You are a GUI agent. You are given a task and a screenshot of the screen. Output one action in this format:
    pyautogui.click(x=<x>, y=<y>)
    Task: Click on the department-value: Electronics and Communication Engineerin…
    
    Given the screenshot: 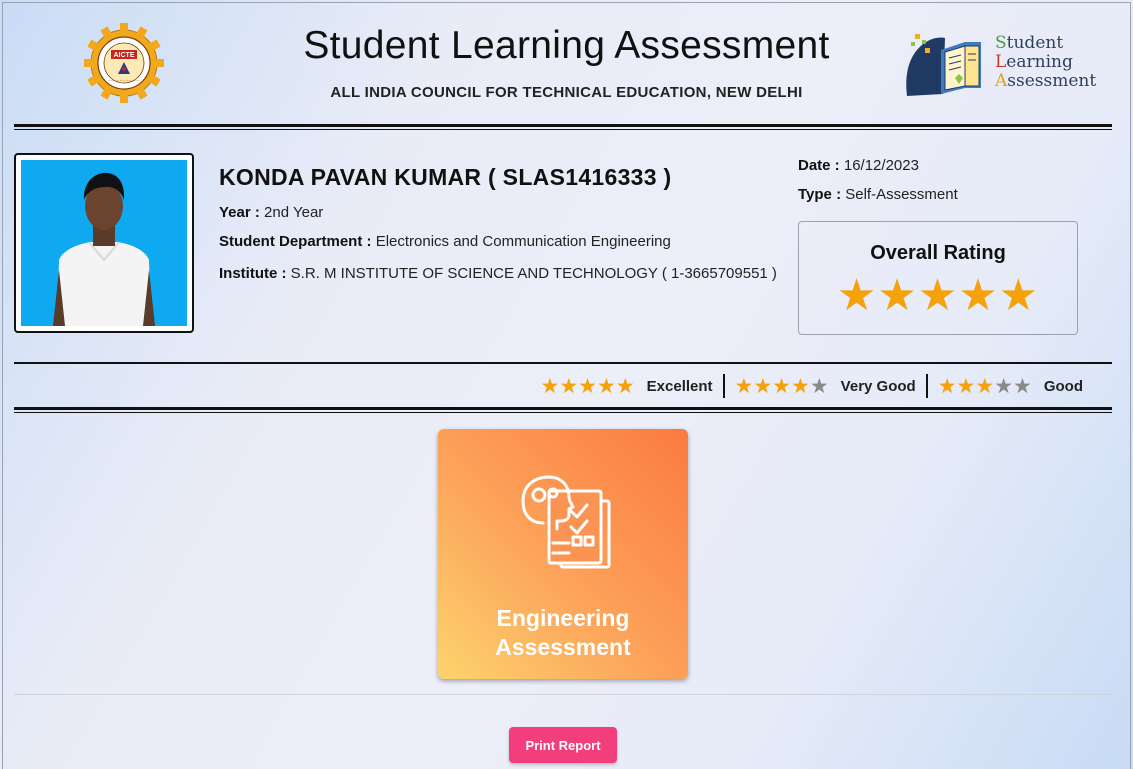 What is the action you would take?
    pyautogui.click(x=523, y=241)
    